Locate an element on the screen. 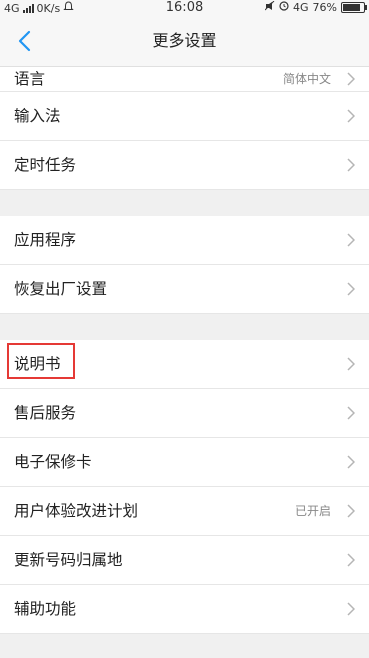 Image resolution: width=369 pixels, height=658 pixels. setting-value: 已开启 is located at coordinates (312, 511).